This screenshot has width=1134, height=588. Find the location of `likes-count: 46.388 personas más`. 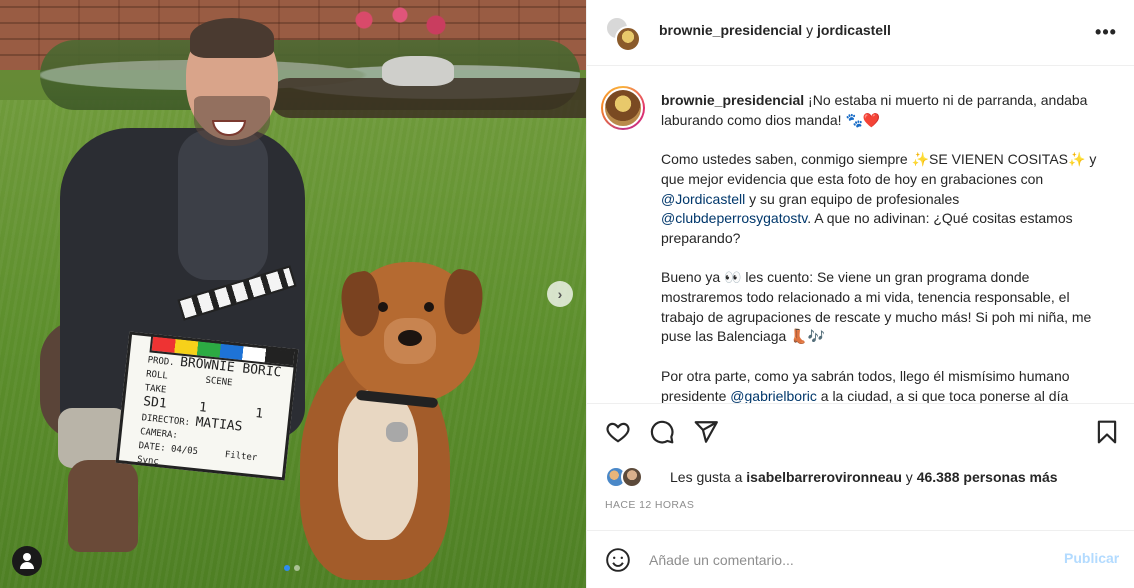

likes-count: 46.388 personas más is located at coordinates (987, 477).